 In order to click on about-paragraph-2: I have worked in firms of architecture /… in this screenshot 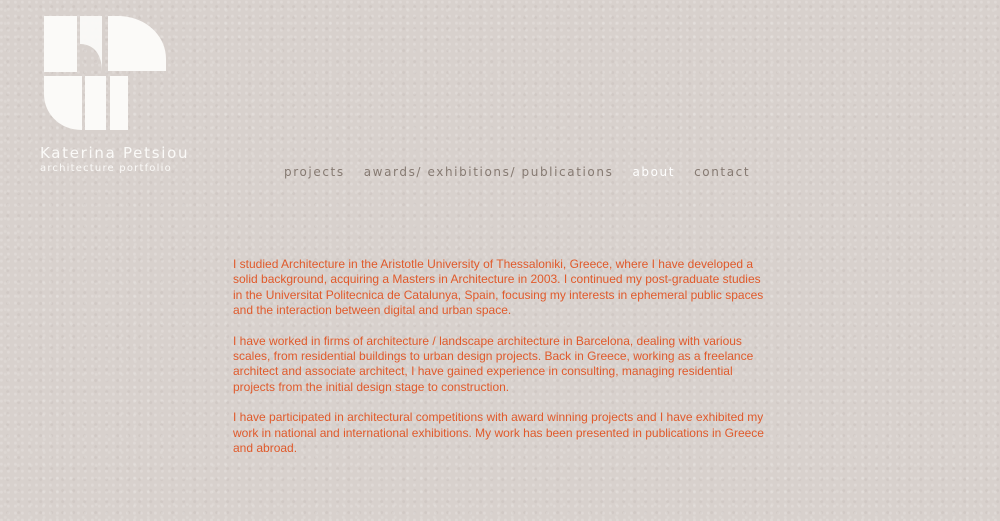, I will do `click(493, 363)`.